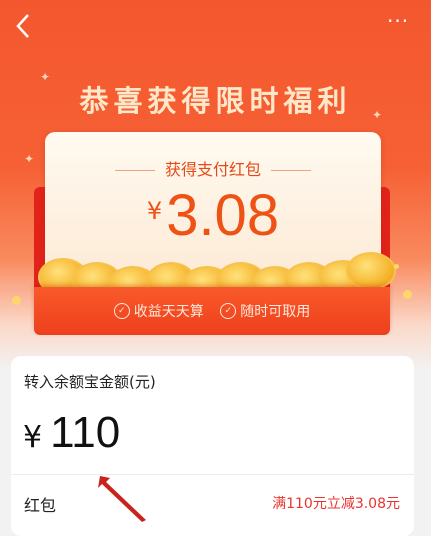 The image size is (431, 536). I want to click on hongbao-label: 红包, so click(40, 505).